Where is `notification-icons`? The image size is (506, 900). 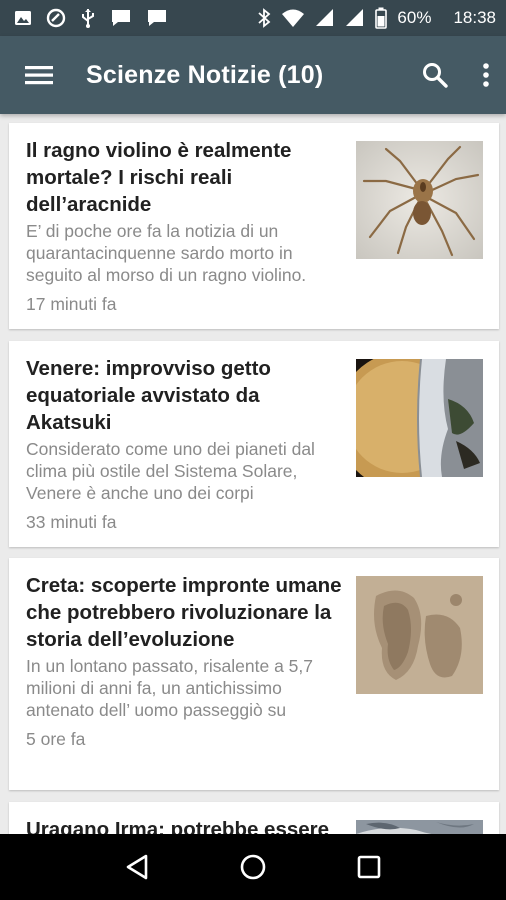
notification-icons is located at coordinates (91, 18).